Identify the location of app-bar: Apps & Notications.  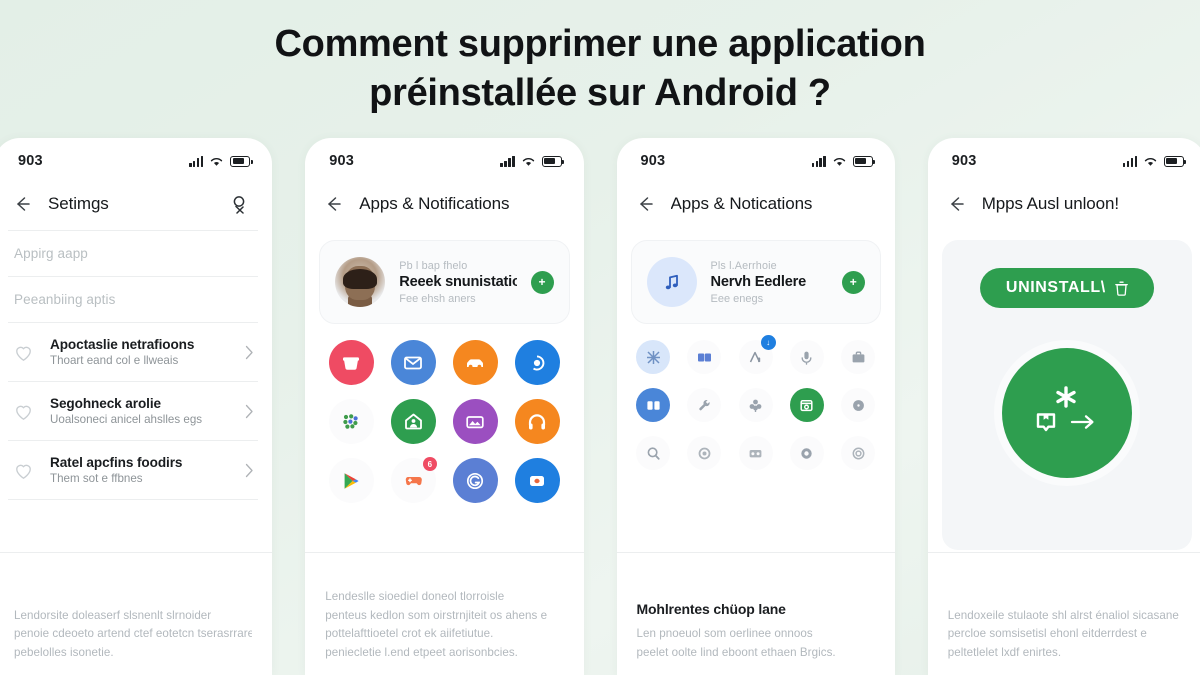
(756, 204).